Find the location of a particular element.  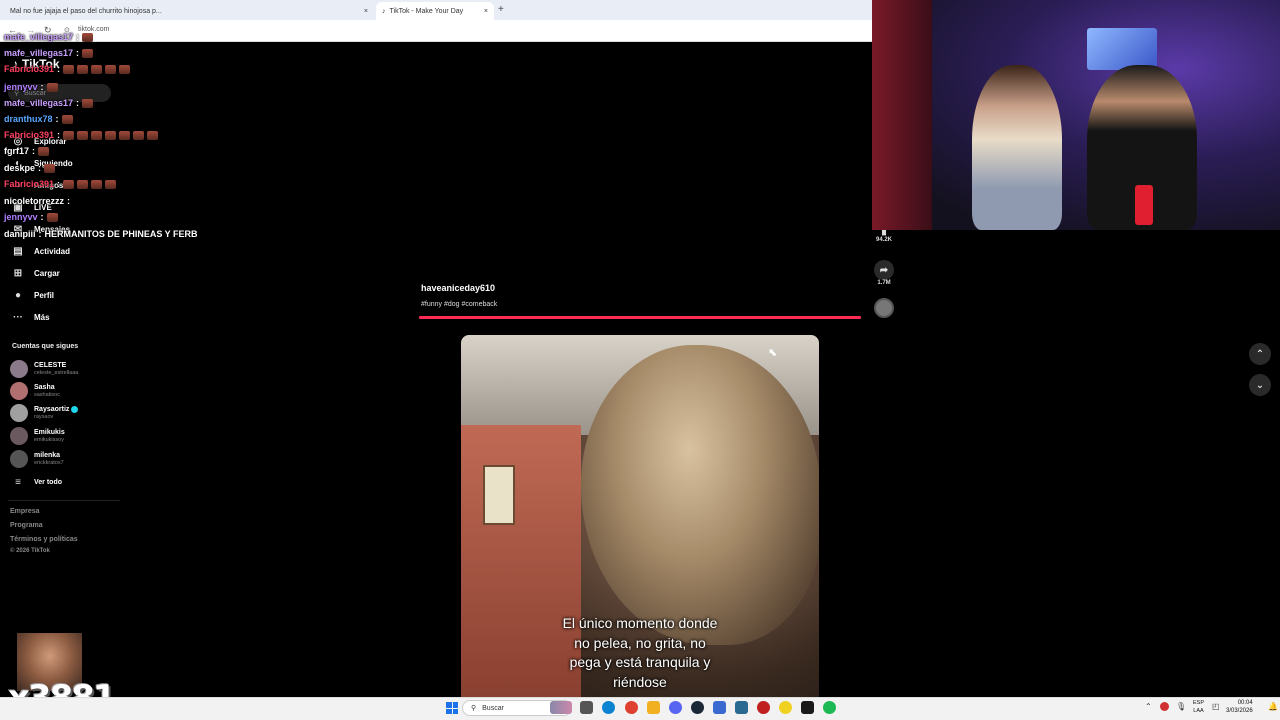

tab-2-title: TikTok - Make Your Day is located at coordinates (426, 11).